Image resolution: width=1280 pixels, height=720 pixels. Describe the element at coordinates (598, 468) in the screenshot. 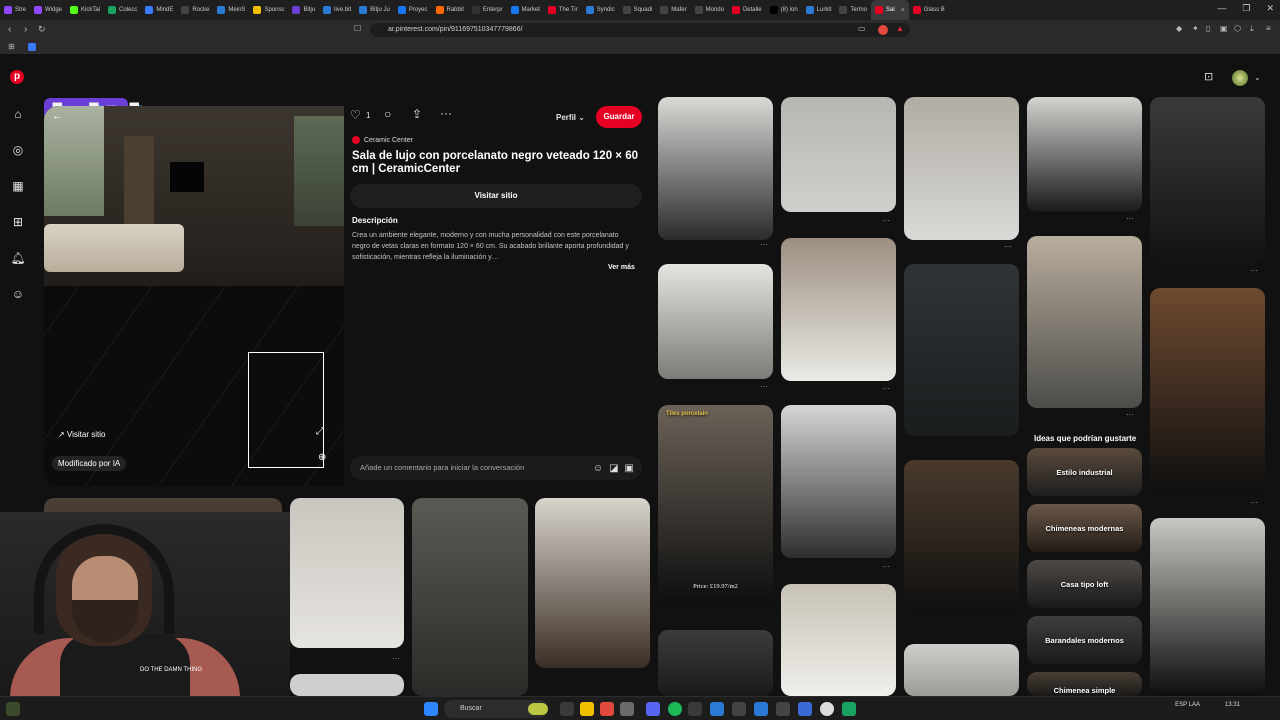

I see `emoji-icon: ☺` at that location.